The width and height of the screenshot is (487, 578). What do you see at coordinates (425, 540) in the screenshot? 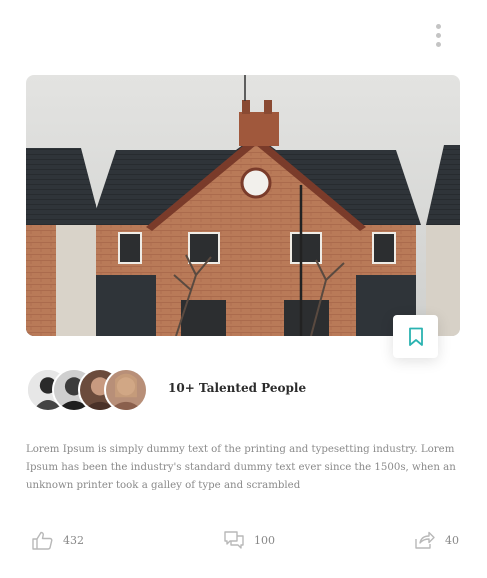
I see `share-icon` at bounding box center [425, 540].